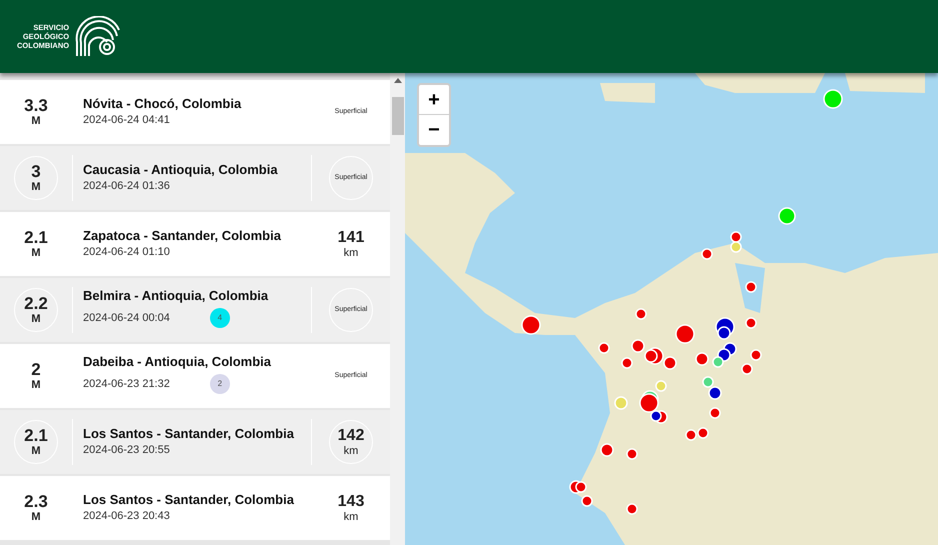 The width and height of the screenshot is (938, 545). Describe the element at coordinates (36, 106) in the screenshot. I see `magnitude-value: 3.3` at that location.